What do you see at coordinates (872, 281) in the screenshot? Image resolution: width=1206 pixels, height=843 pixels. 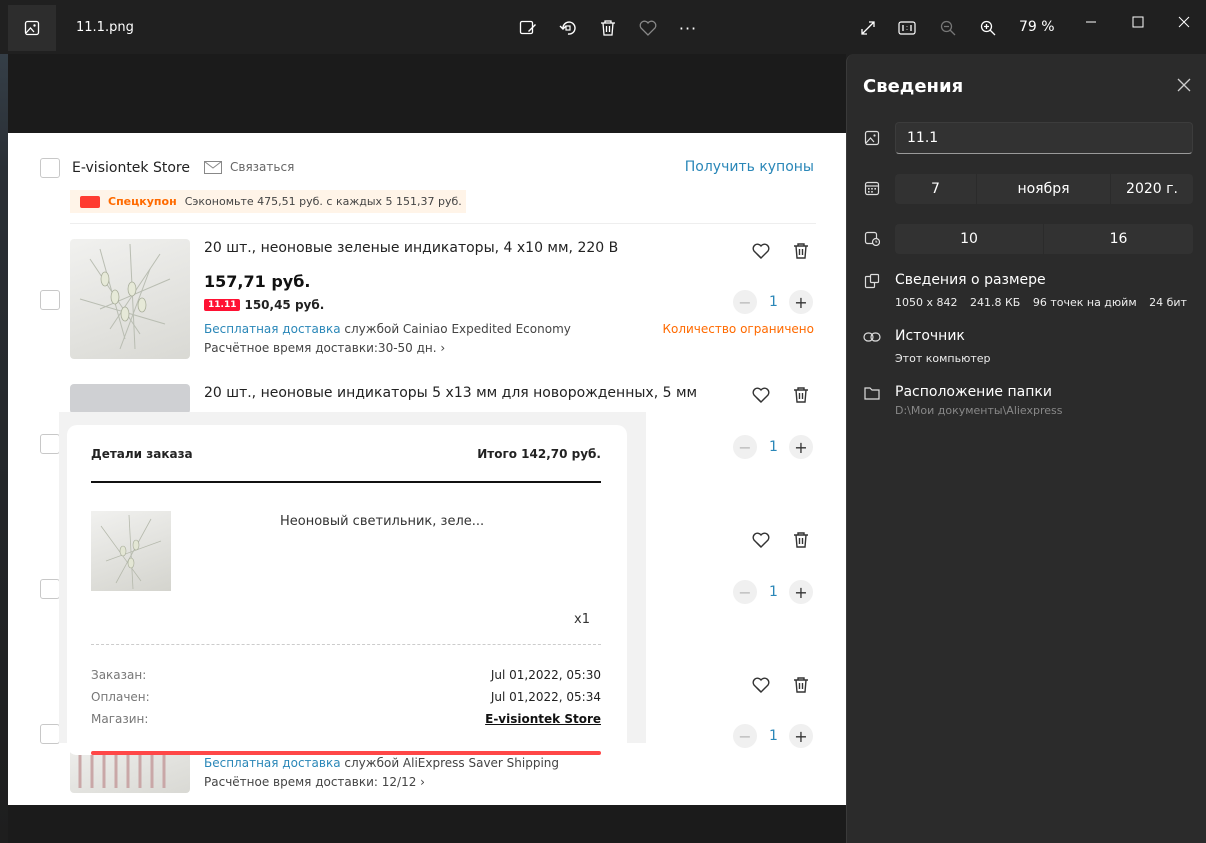 I see `size-info-icon` at bounding box center [872, 281].